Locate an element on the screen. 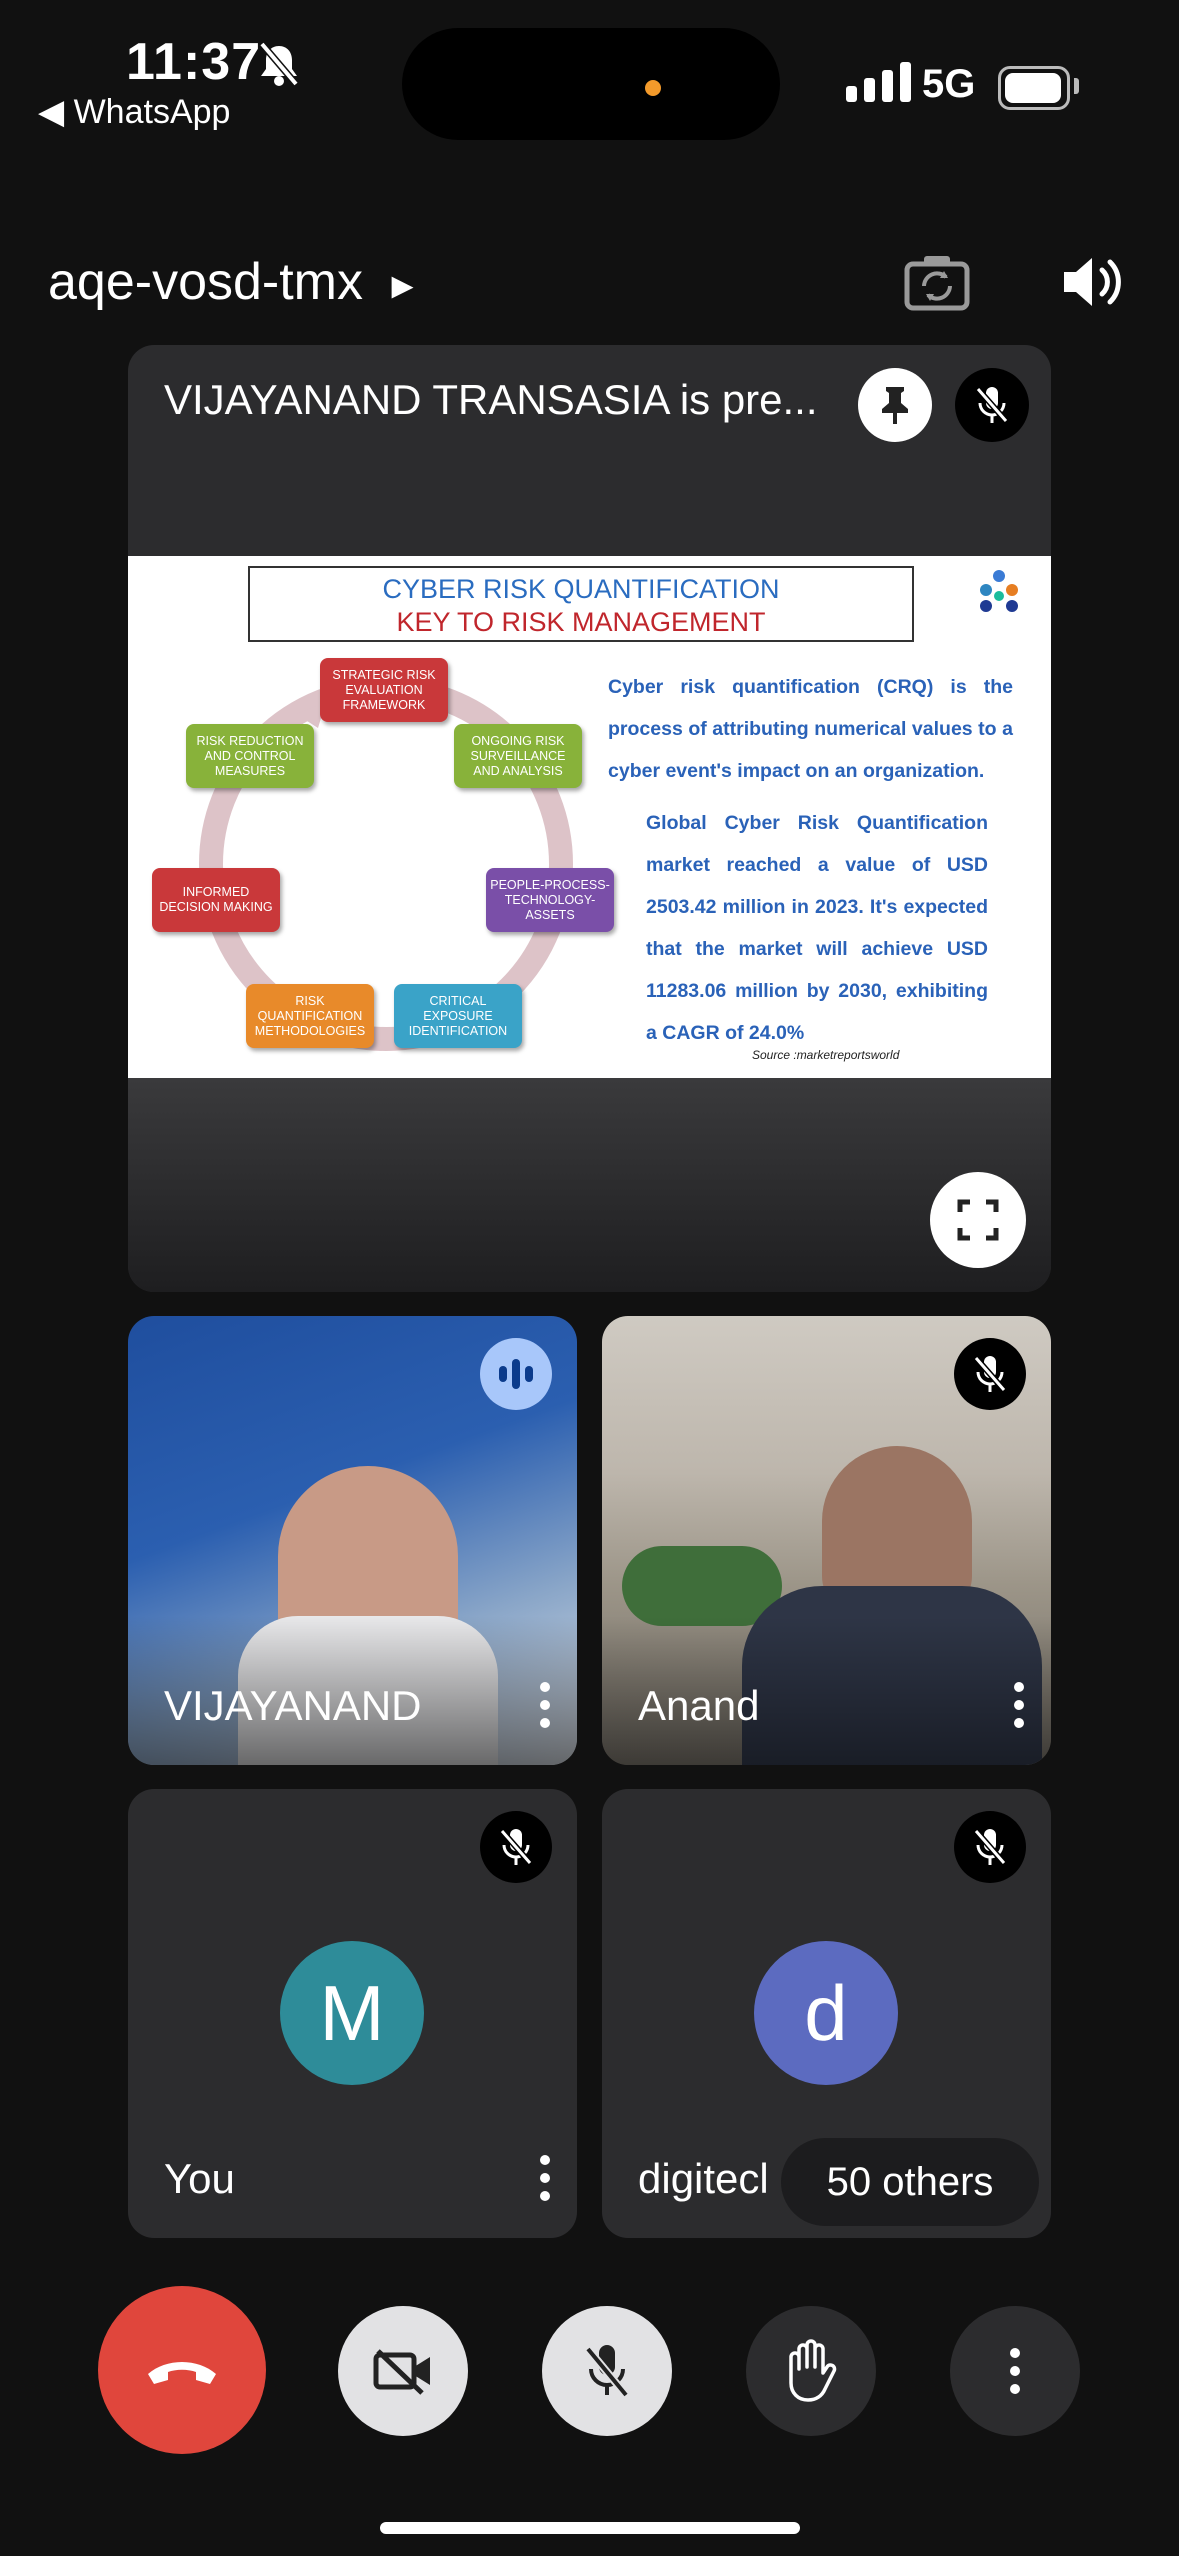 The height and width of the screenshot is (2556, 1179). presenter-mic-off-indicator is located at coordinates (992, 405).